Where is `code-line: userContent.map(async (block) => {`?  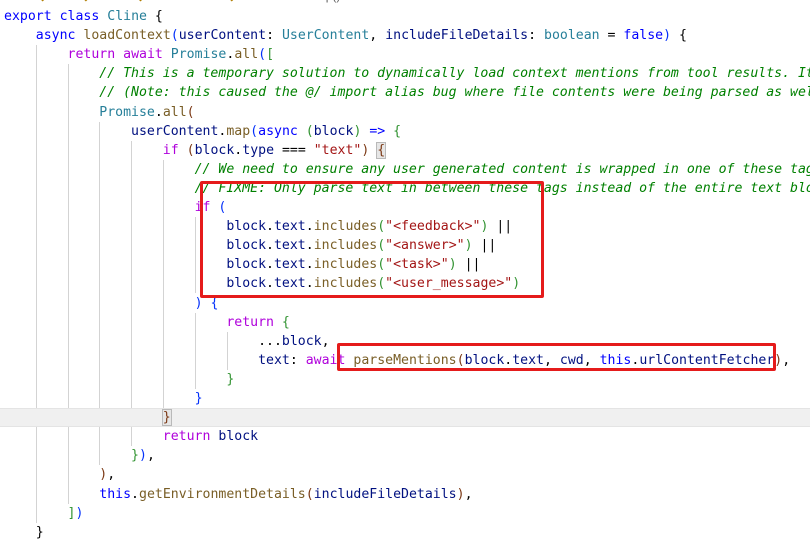 code-line: userContent.map(async (block) => { is located at coordinates (405, 131).